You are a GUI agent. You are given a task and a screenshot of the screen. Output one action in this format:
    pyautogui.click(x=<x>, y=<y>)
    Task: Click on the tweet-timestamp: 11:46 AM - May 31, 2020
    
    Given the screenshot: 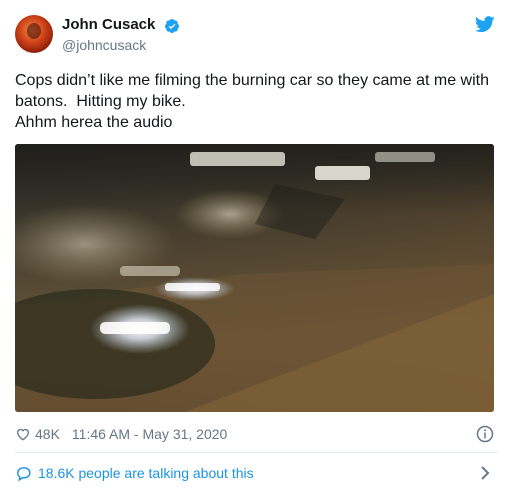 What is the action you would take?
    pyautogui.click(x=149, y=434)
    